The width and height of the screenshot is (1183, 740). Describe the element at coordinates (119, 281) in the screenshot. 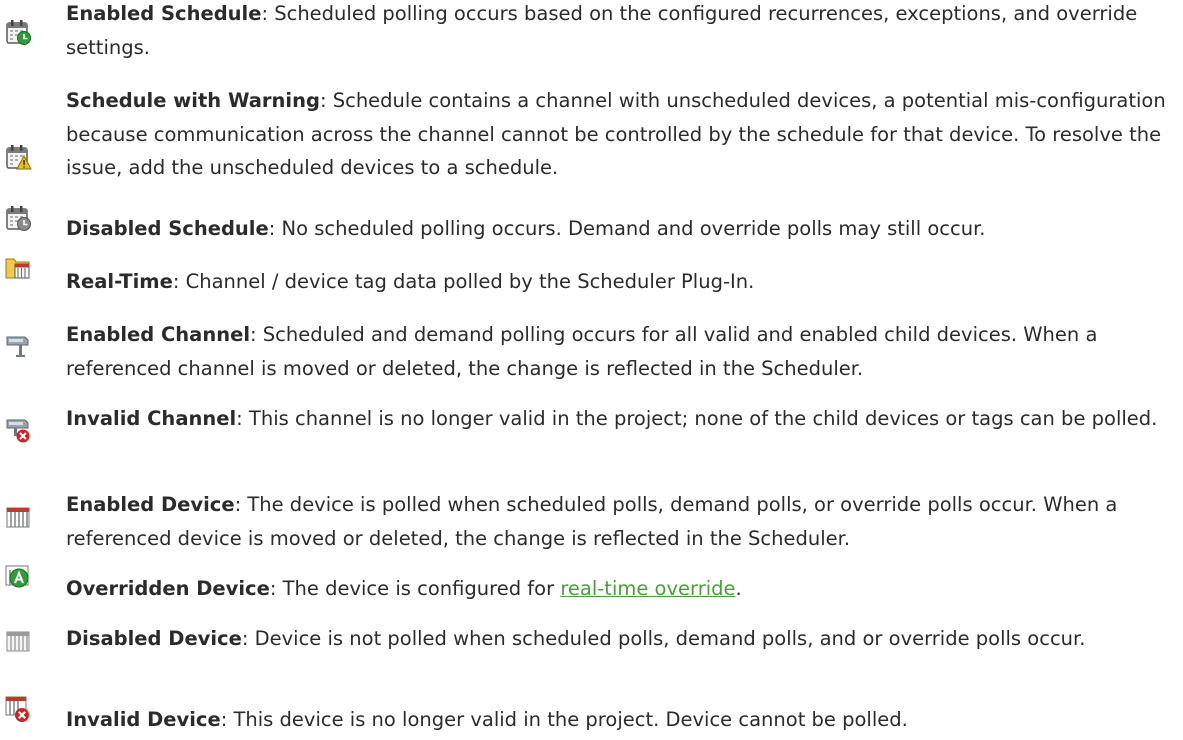

I see `term-label: Real-Time` at that location.